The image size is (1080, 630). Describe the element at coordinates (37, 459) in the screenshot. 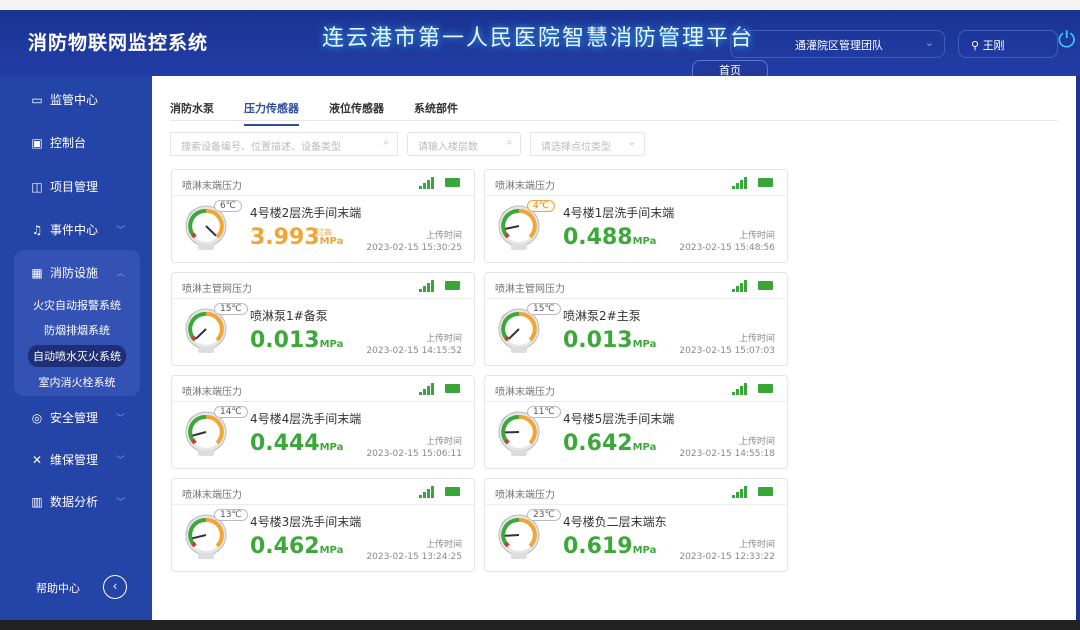

I see `tools-icon: ✕` at that location.